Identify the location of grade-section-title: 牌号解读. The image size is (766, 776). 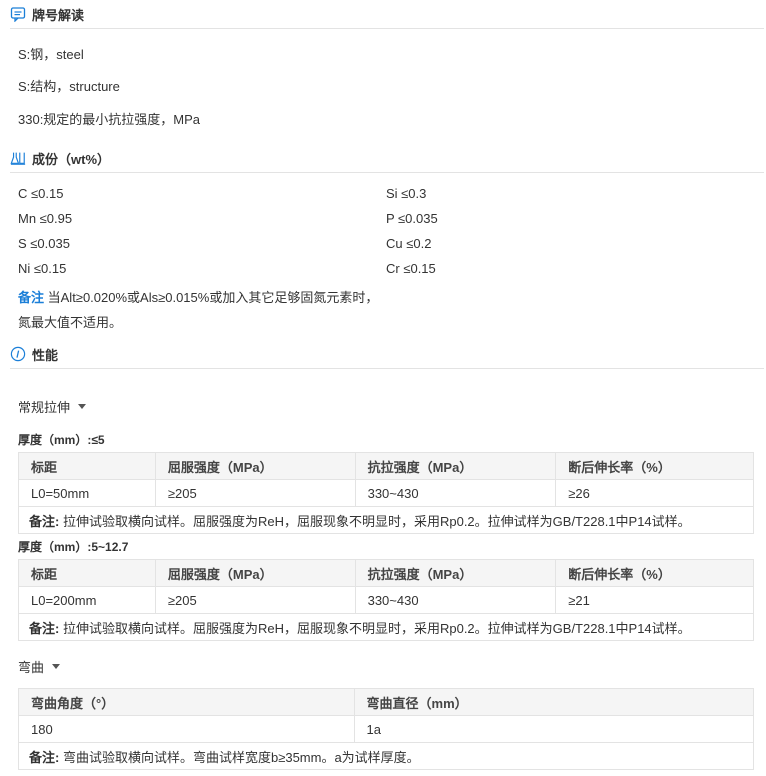
(58, 15).